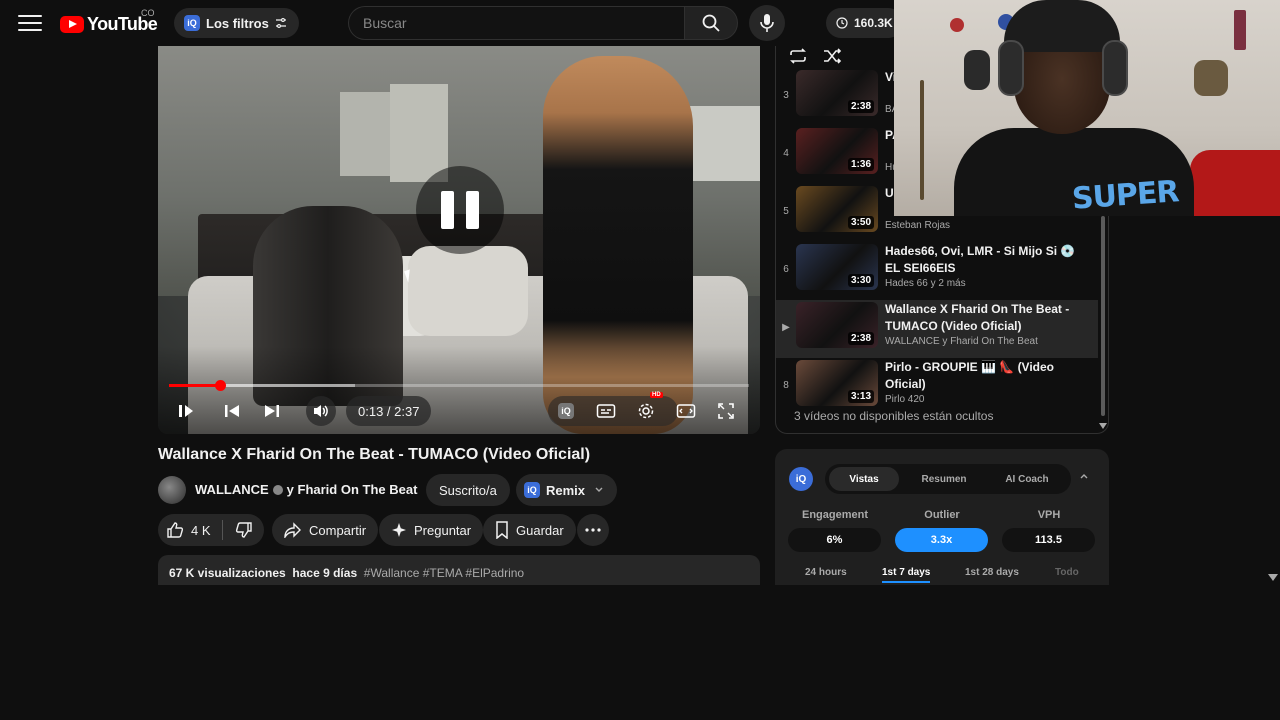  I want to click on metric-label-outlier: Outlier, so click(942, 515).